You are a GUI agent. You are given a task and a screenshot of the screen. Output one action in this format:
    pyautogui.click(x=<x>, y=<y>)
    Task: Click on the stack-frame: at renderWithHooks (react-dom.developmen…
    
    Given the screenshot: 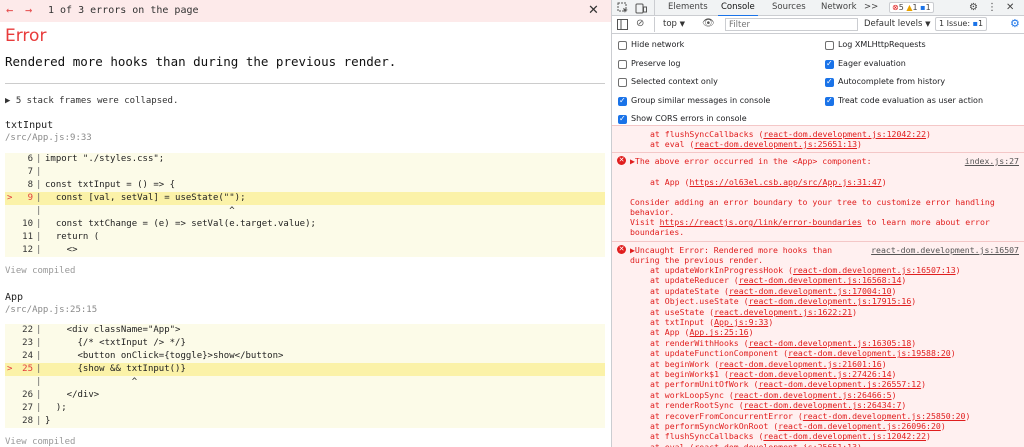 What is the action you would take?
    pyautogui.click(x=783, y=343)
    